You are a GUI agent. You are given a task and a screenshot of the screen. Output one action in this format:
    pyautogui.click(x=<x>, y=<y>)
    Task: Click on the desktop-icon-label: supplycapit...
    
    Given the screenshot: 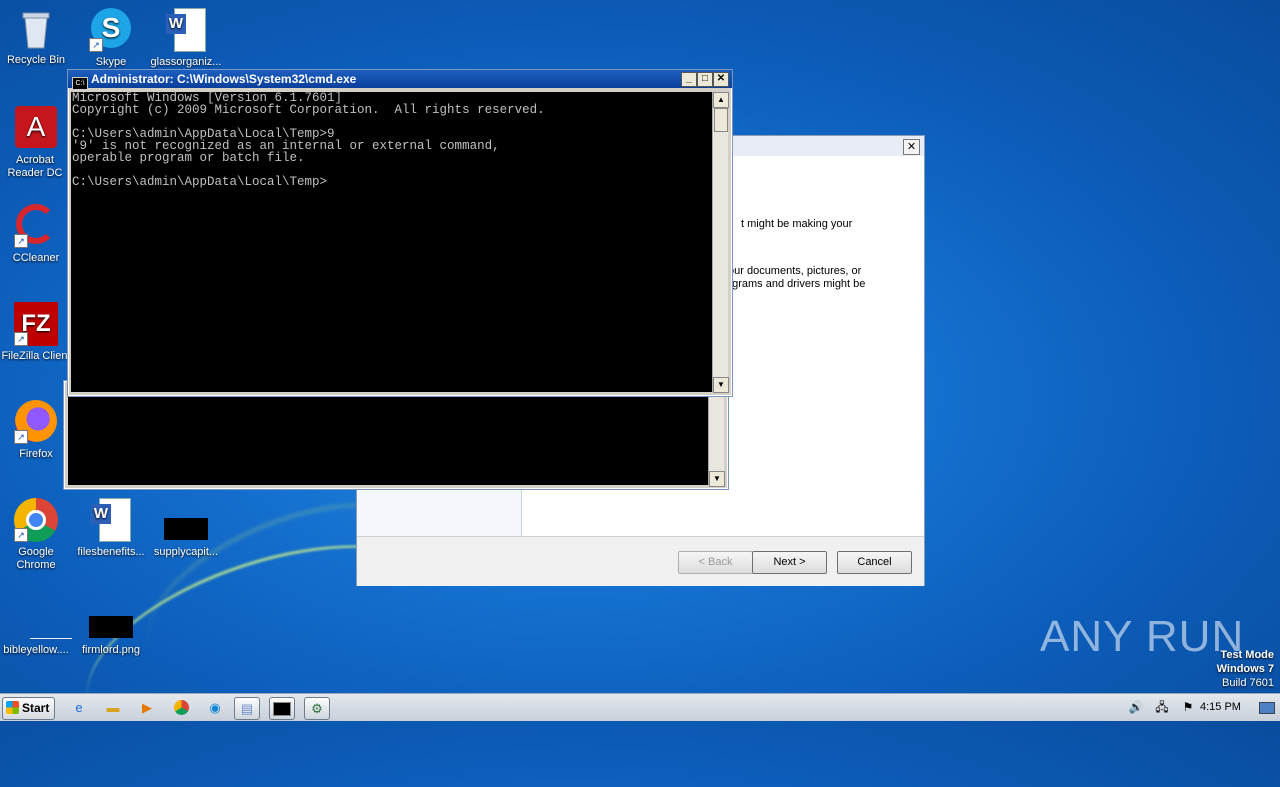 What is the action you would take?
    pyautogui.click(x=186, y=552)
    